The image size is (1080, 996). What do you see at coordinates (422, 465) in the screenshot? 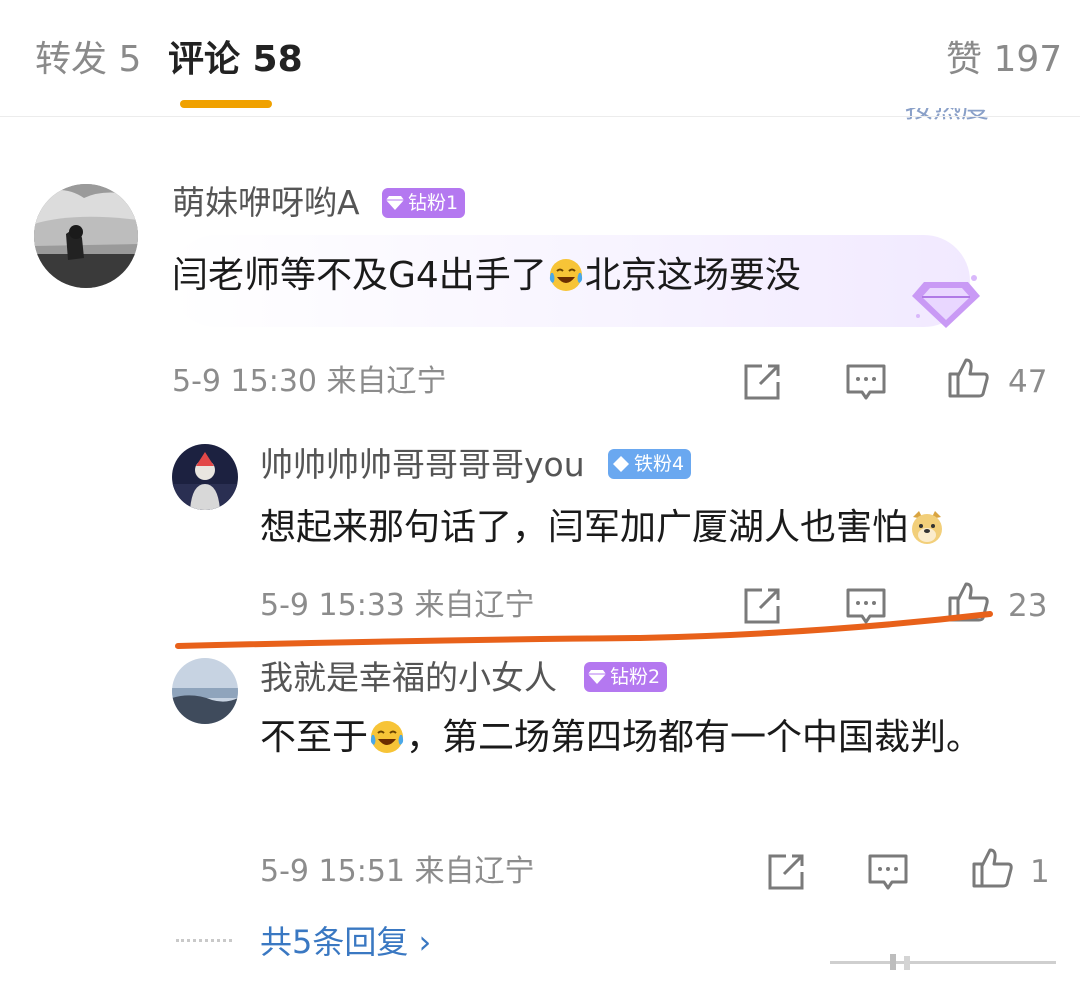
I see `comment-username: 帅帅帅帅哥哥哥哥you` at bounding box center [422, 465].